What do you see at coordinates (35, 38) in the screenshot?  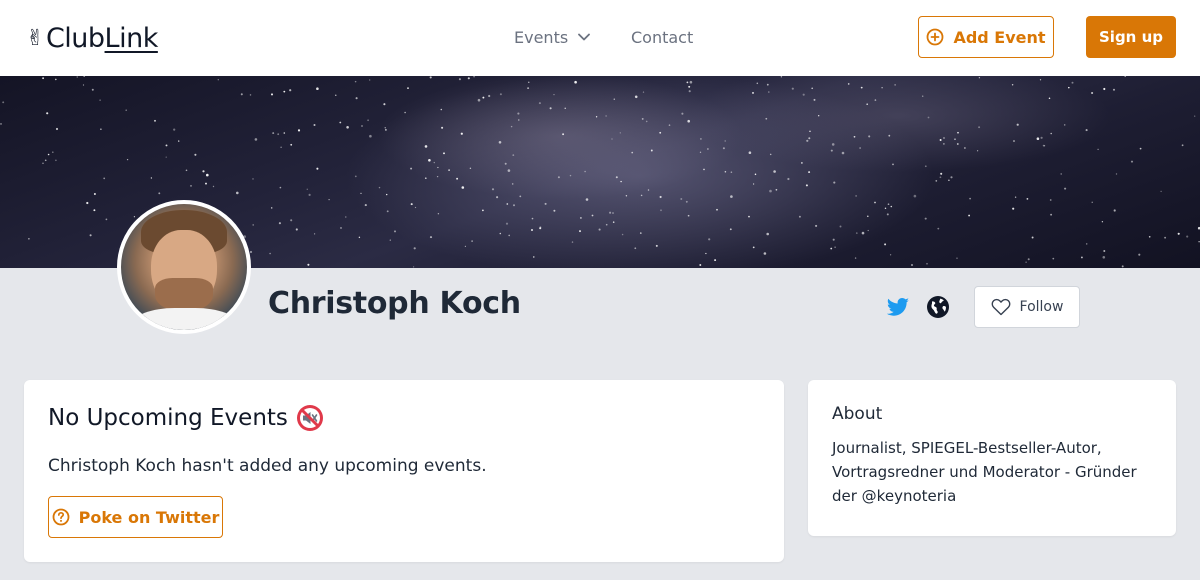 I see `victory-hand-icon: ✌` at bounding box center [35, 38].